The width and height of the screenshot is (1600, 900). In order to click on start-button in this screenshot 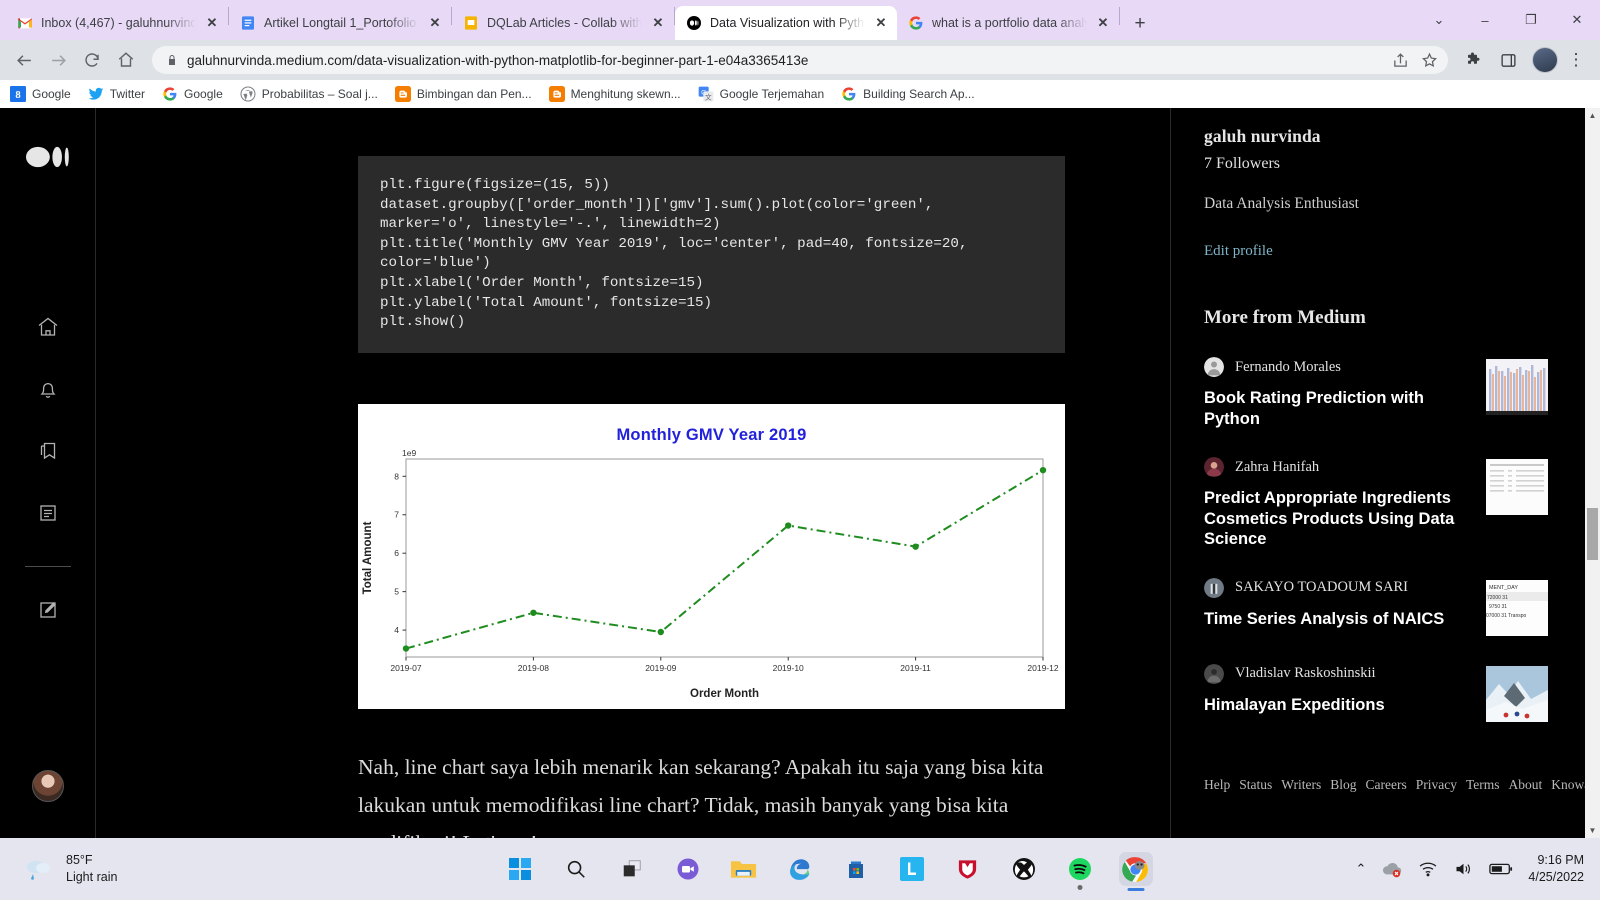, I will do `click(520, 869)`.